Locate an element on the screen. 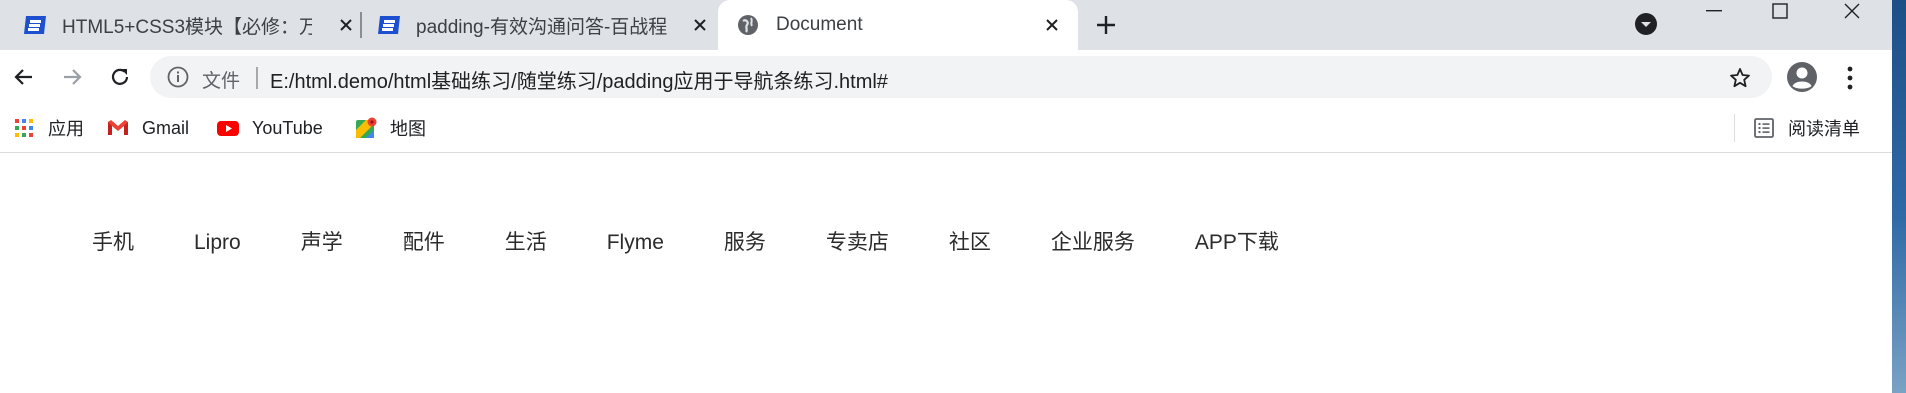 The image size is (1906, 393). bookmark-apps: 应用 is located at coordinates (48, 128).